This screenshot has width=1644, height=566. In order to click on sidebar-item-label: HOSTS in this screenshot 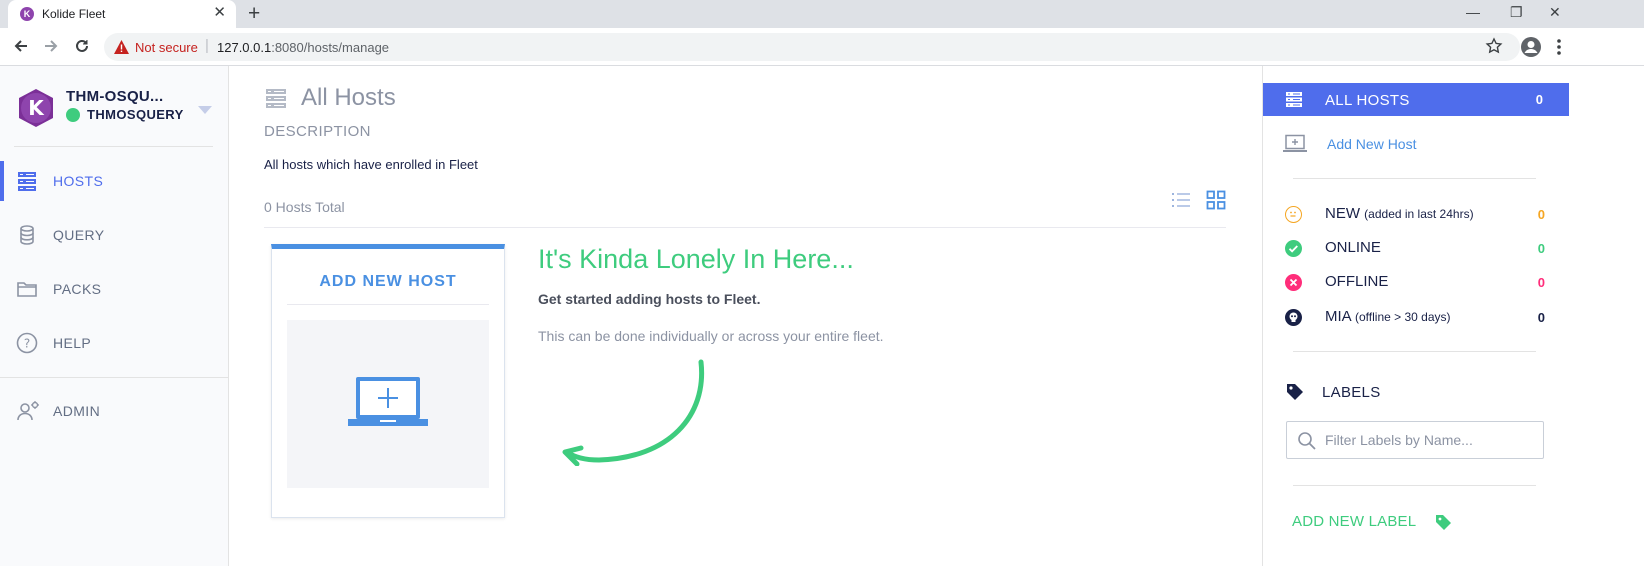, I will do `click(78, 181)`.